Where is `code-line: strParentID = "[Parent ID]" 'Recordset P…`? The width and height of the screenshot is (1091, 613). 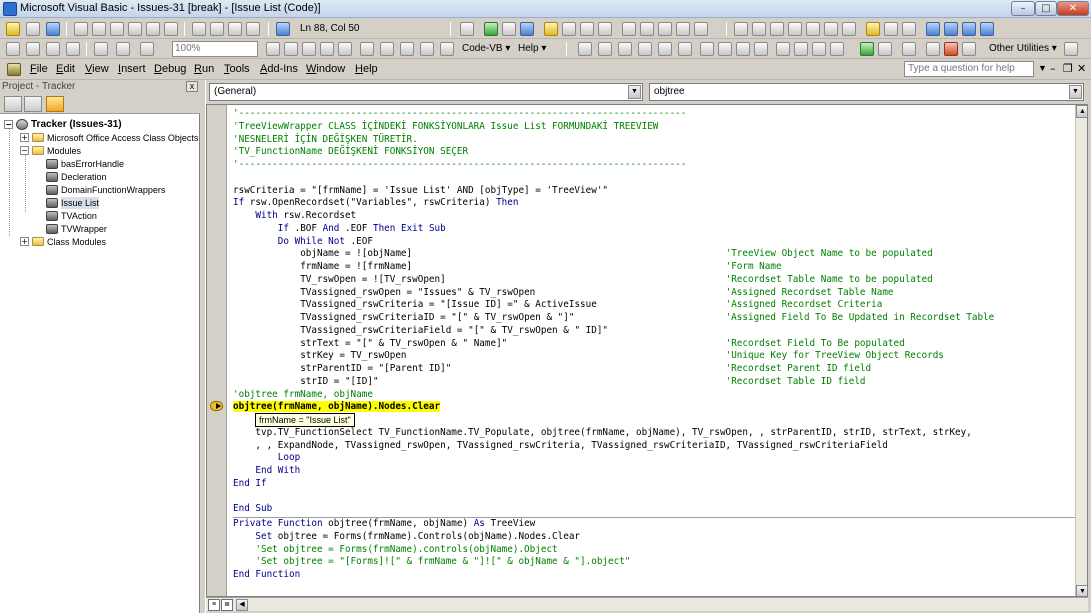
code-line: strParentID = "[Parent ID]" 'Recordset P… is located at coordinates (585, 368).